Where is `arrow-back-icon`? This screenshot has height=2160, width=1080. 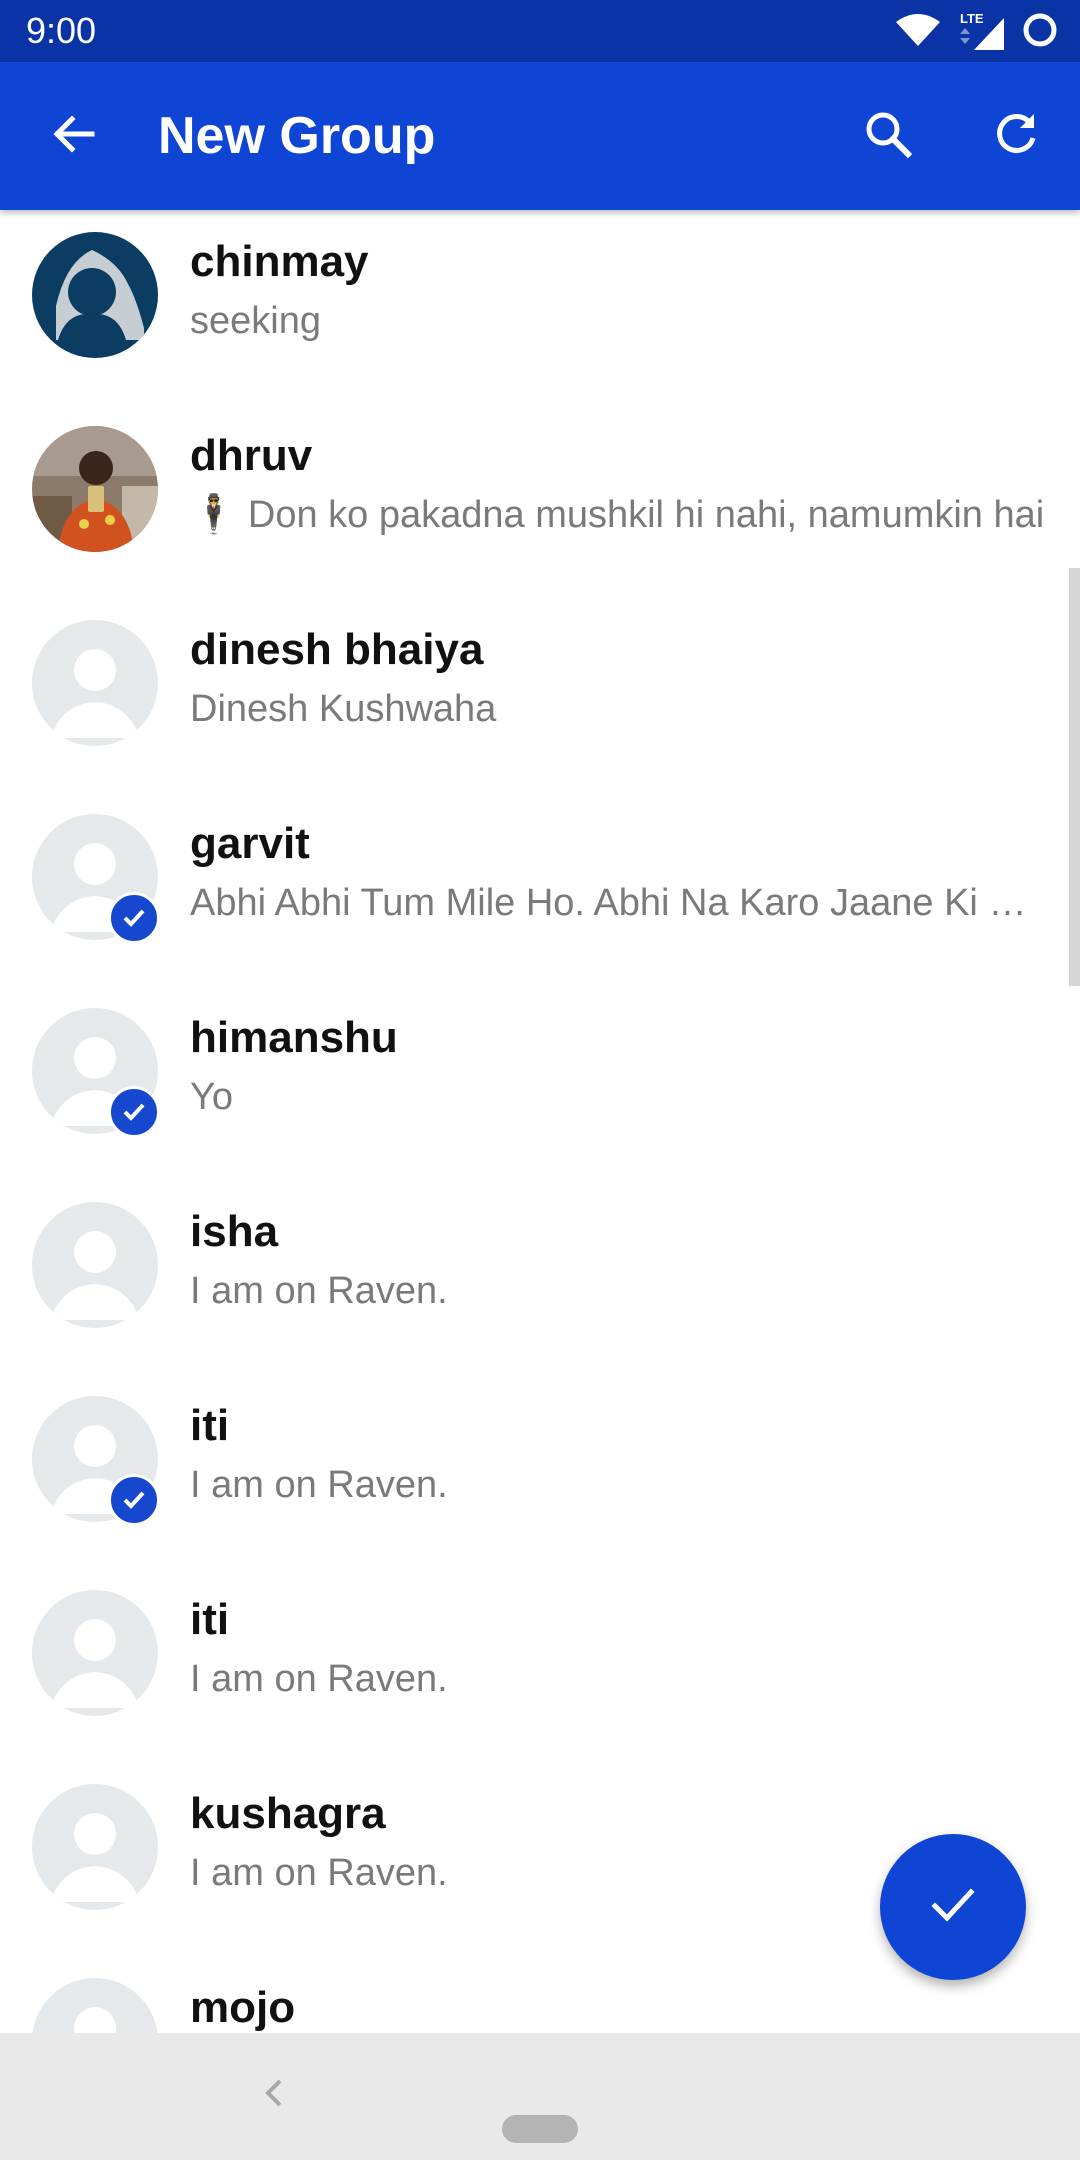
arrow-back-icon is located at coordinates (74, 136).